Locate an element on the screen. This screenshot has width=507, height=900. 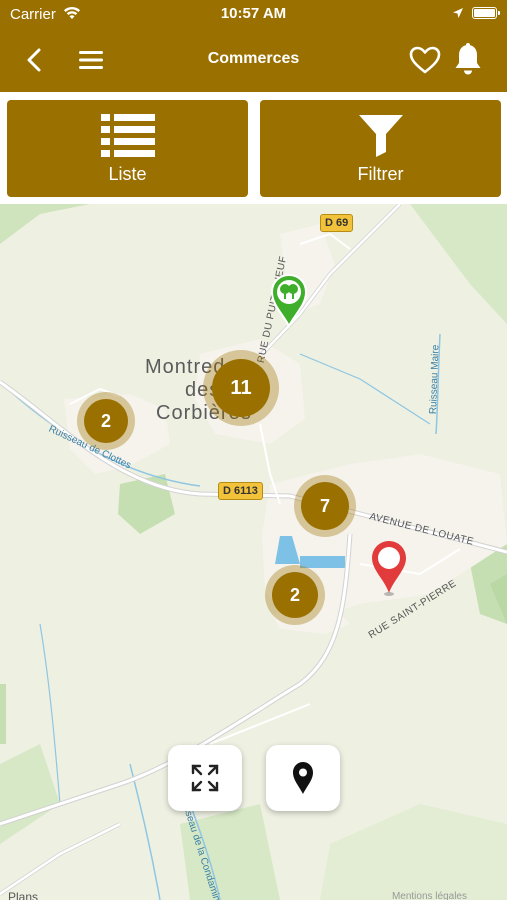
expand-arrows-icon is located at coordinates (205, 778).